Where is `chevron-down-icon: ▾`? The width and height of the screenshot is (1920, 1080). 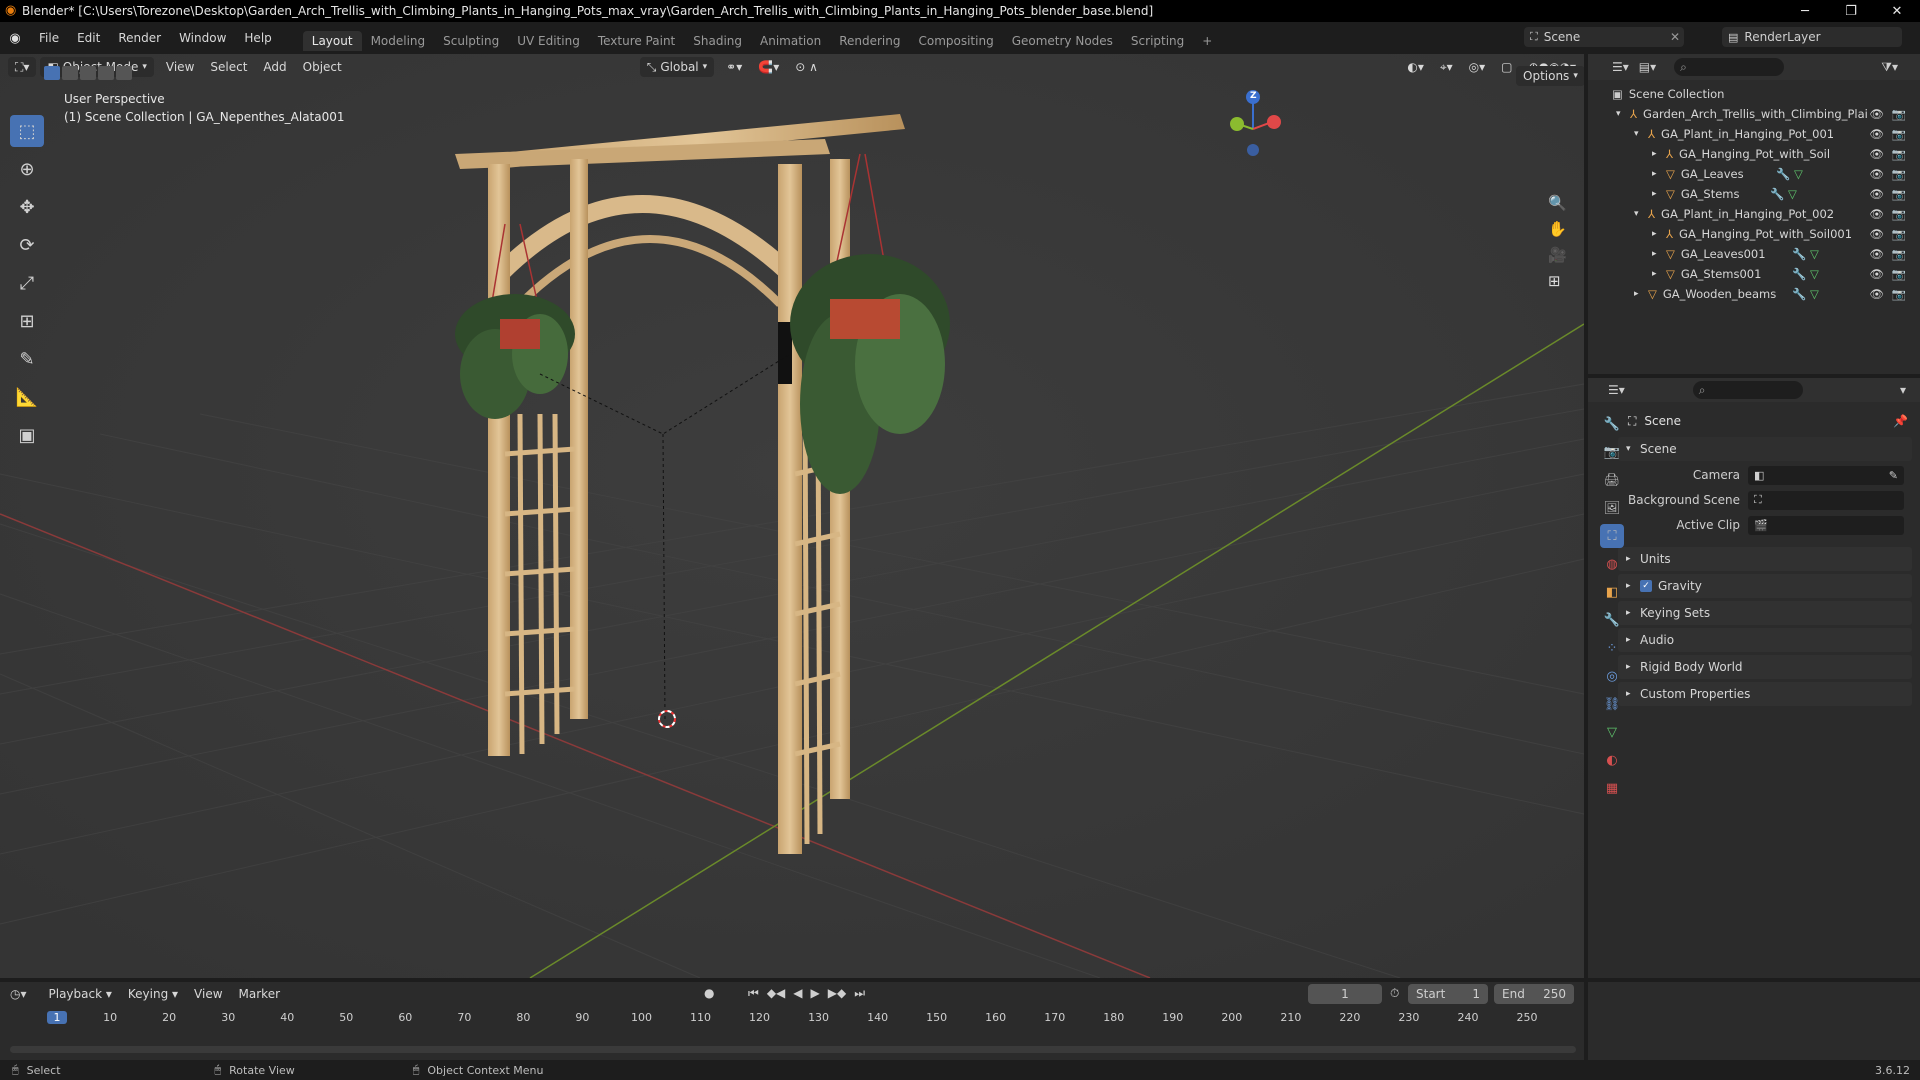 chevron-down-icon: ▾ is located at coordinates (1903, 390).